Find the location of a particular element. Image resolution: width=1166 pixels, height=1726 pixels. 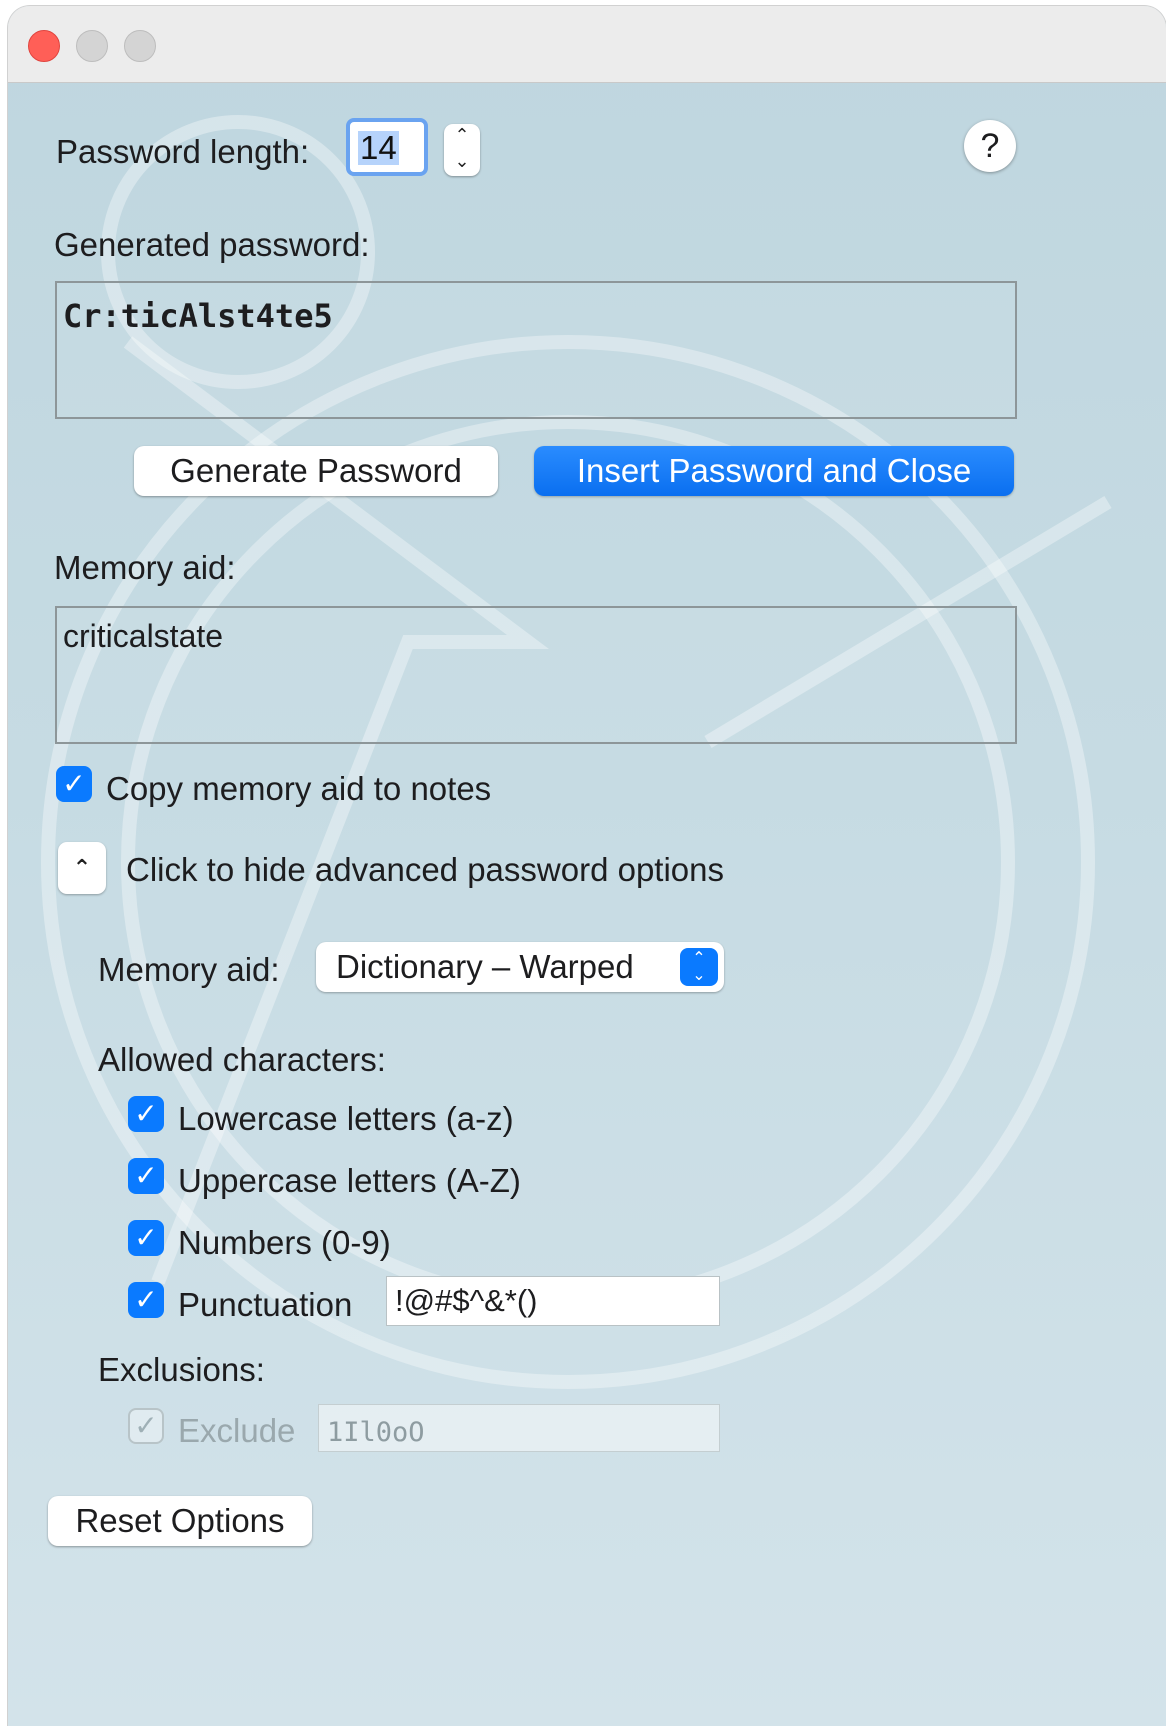

stepper-down-icon: ⌄ is located at coordinates (462, 163).